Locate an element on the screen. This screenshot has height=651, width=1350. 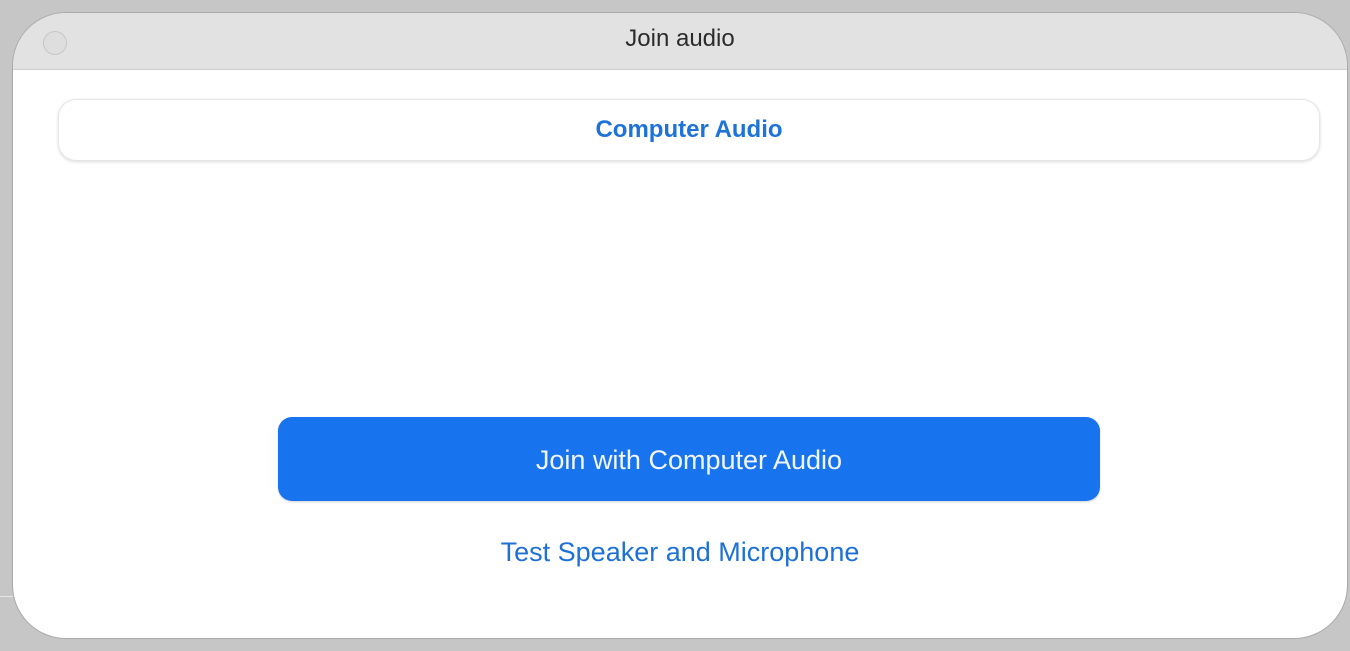
join-button-label: Join with Computer Audio is located at coordinates (689, 460).